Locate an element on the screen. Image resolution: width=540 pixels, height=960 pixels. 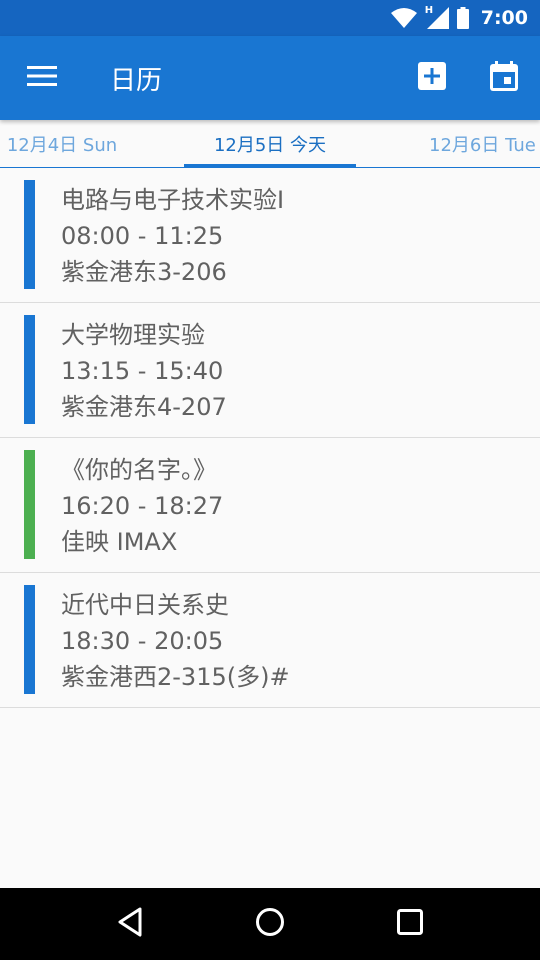
event-location: 紫金港东4-207 is located at coordinates (144, 407).